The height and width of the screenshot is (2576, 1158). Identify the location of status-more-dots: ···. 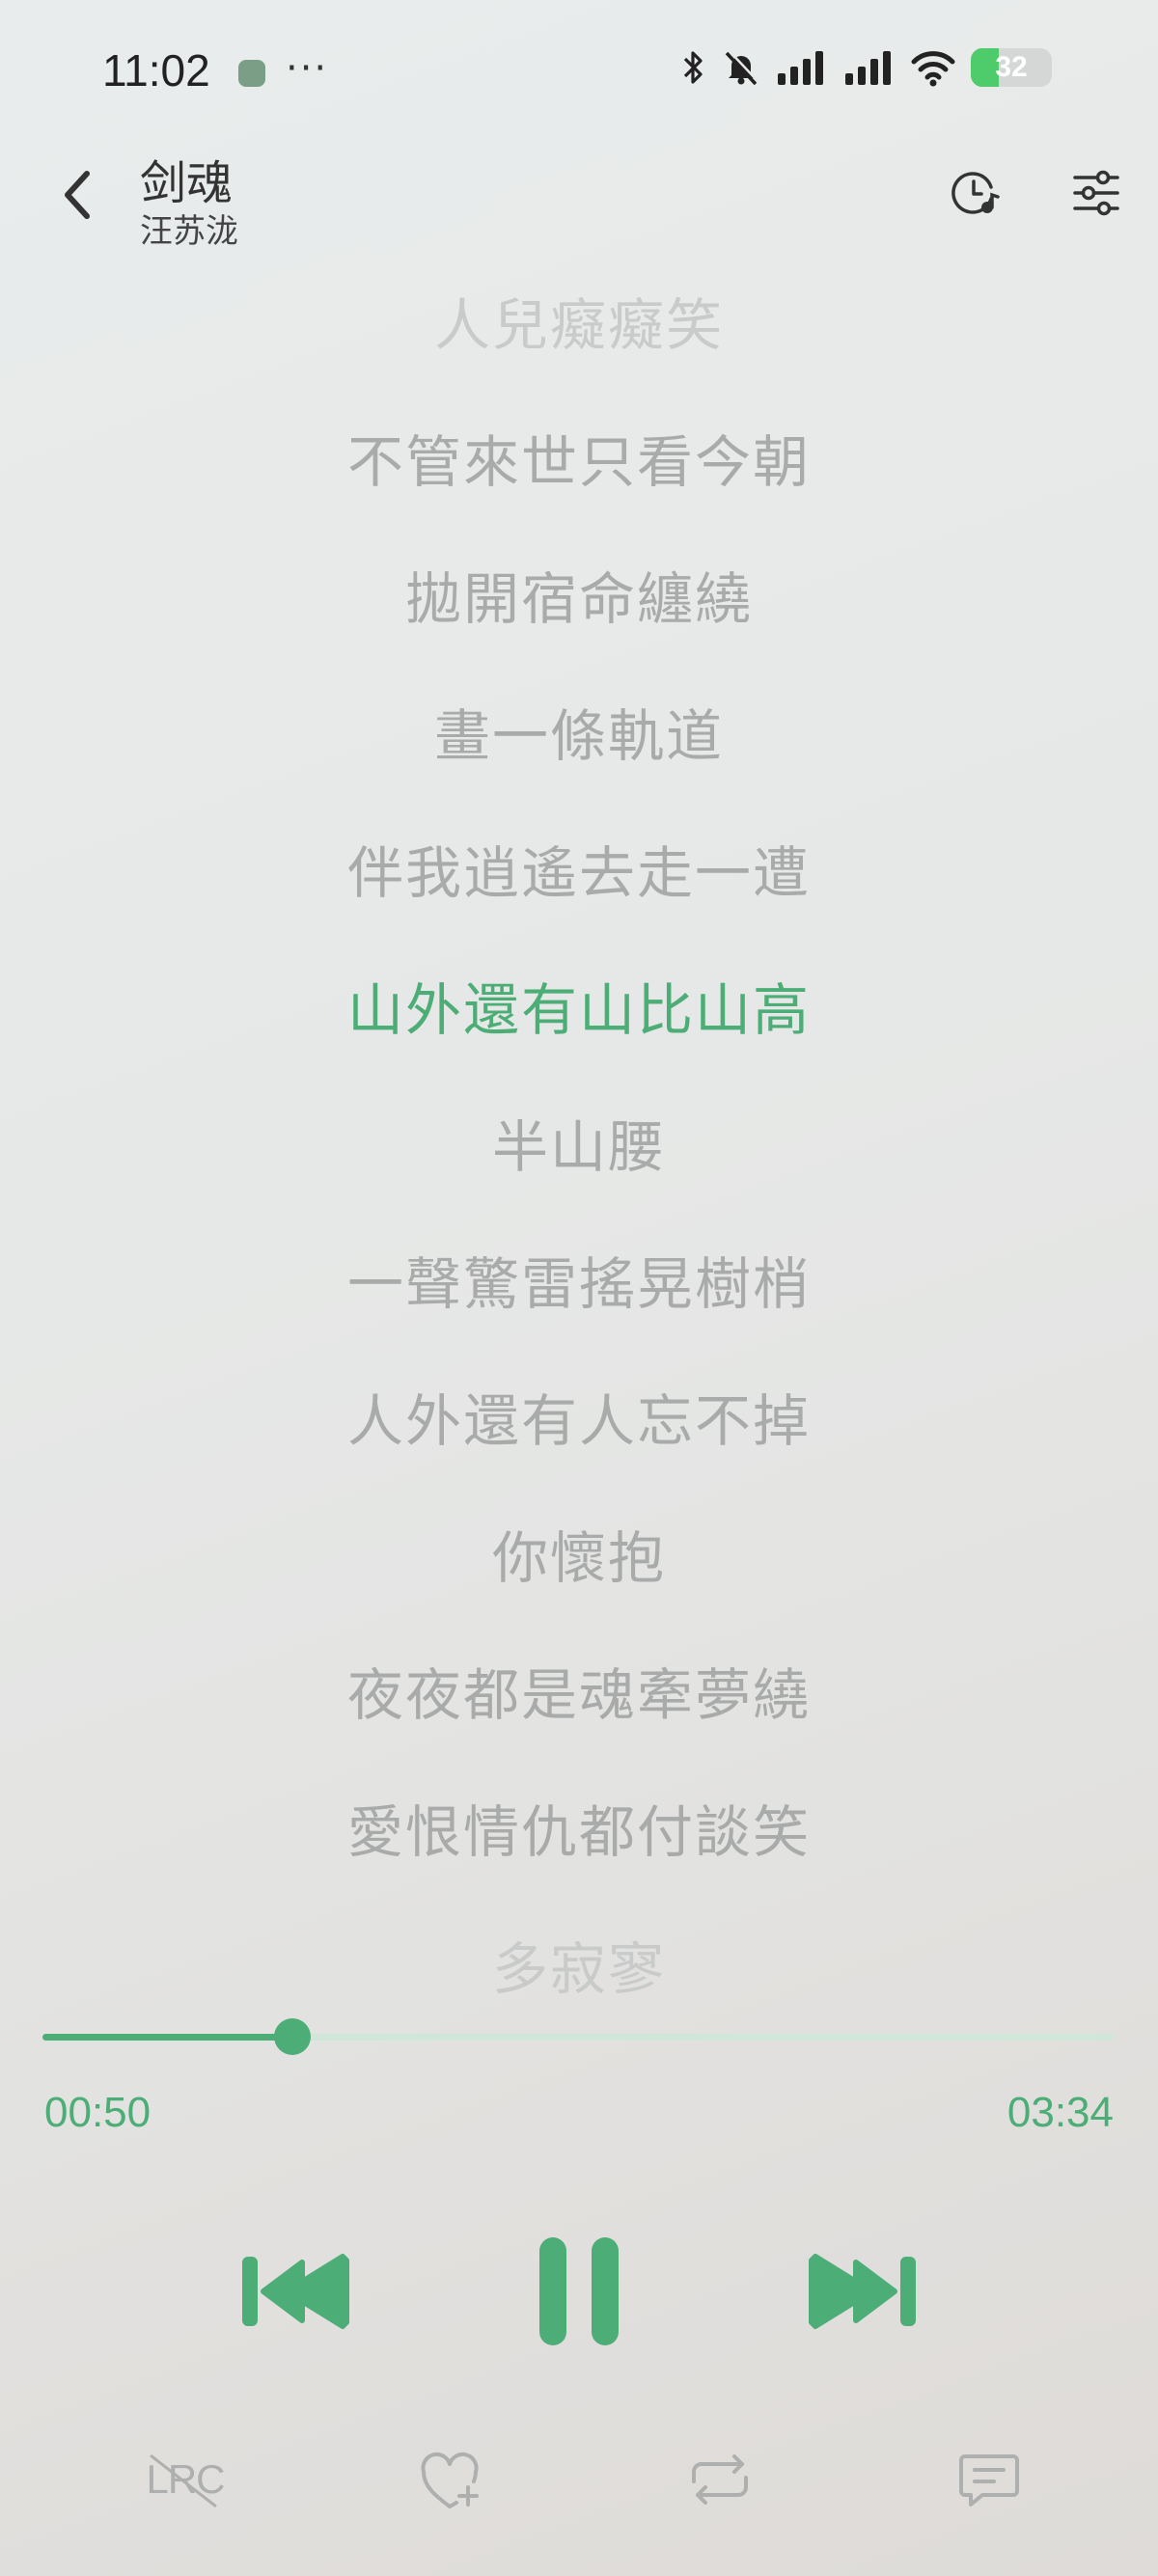
(307, 68).